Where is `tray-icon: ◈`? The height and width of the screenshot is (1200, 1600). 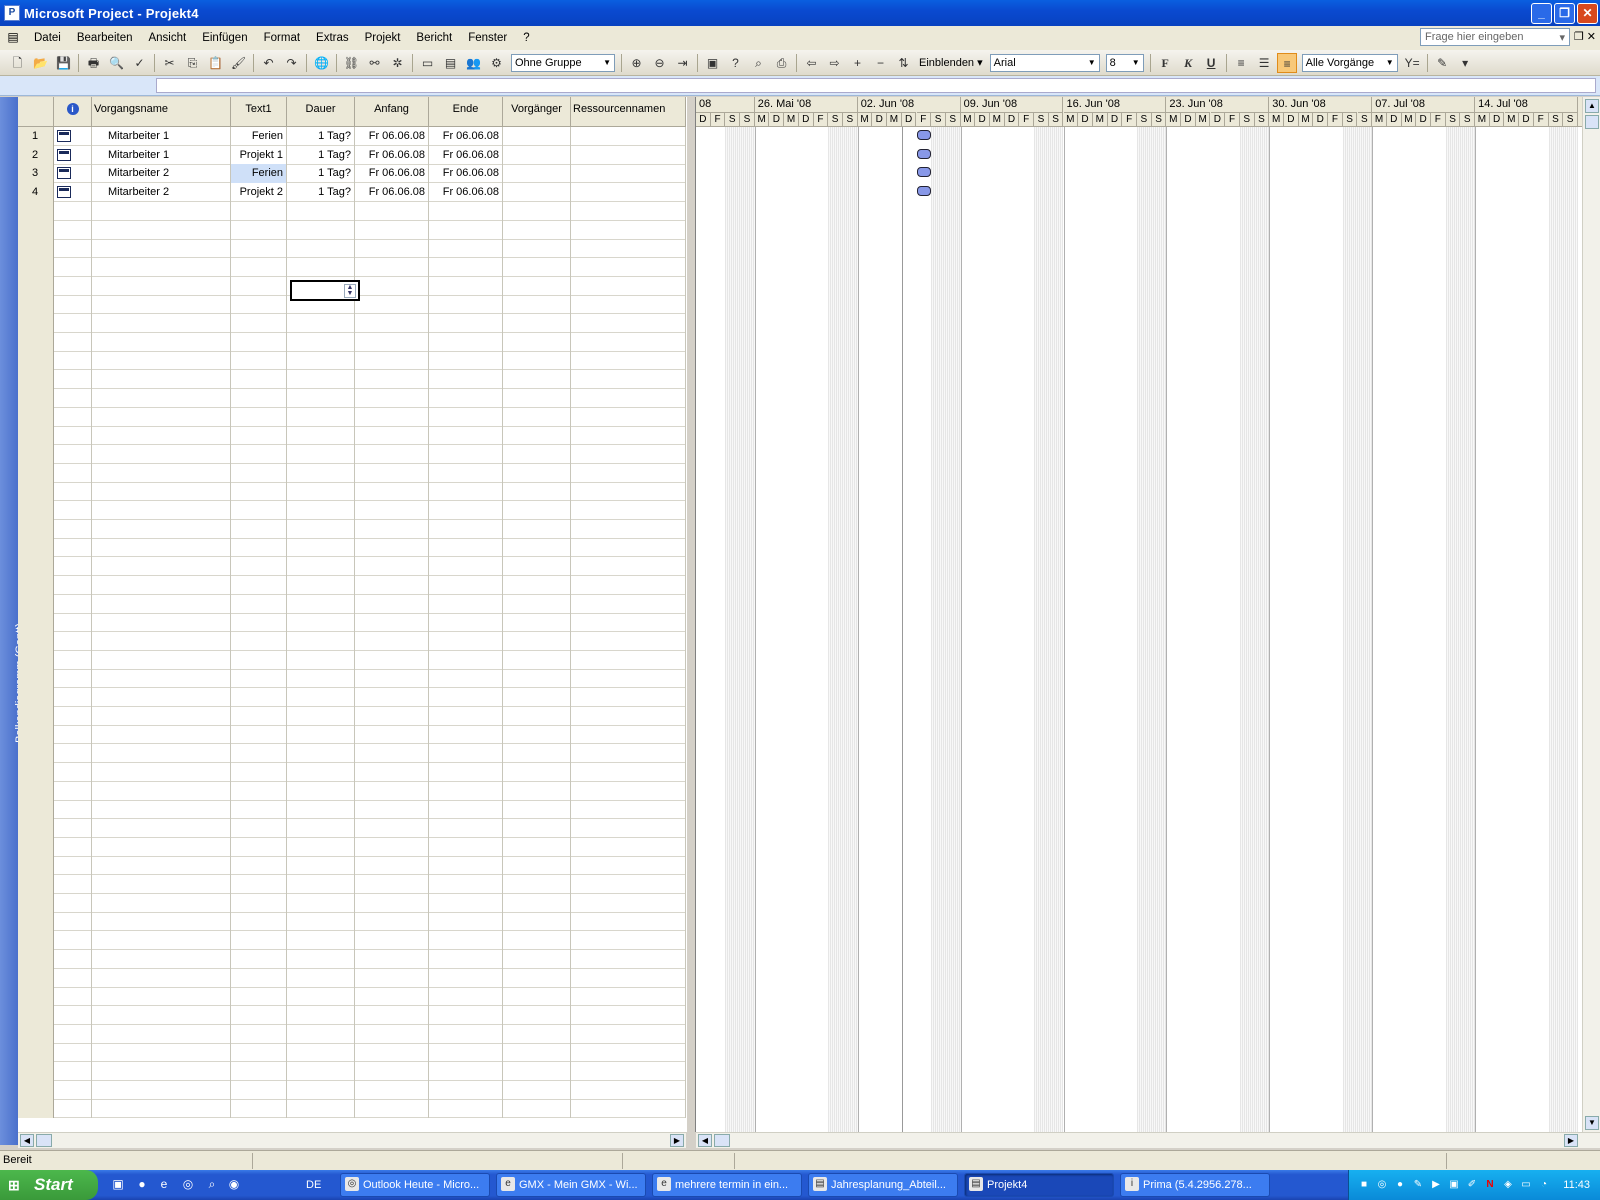 tray-icon: ◈ is located at coordinates (1508, 1185).